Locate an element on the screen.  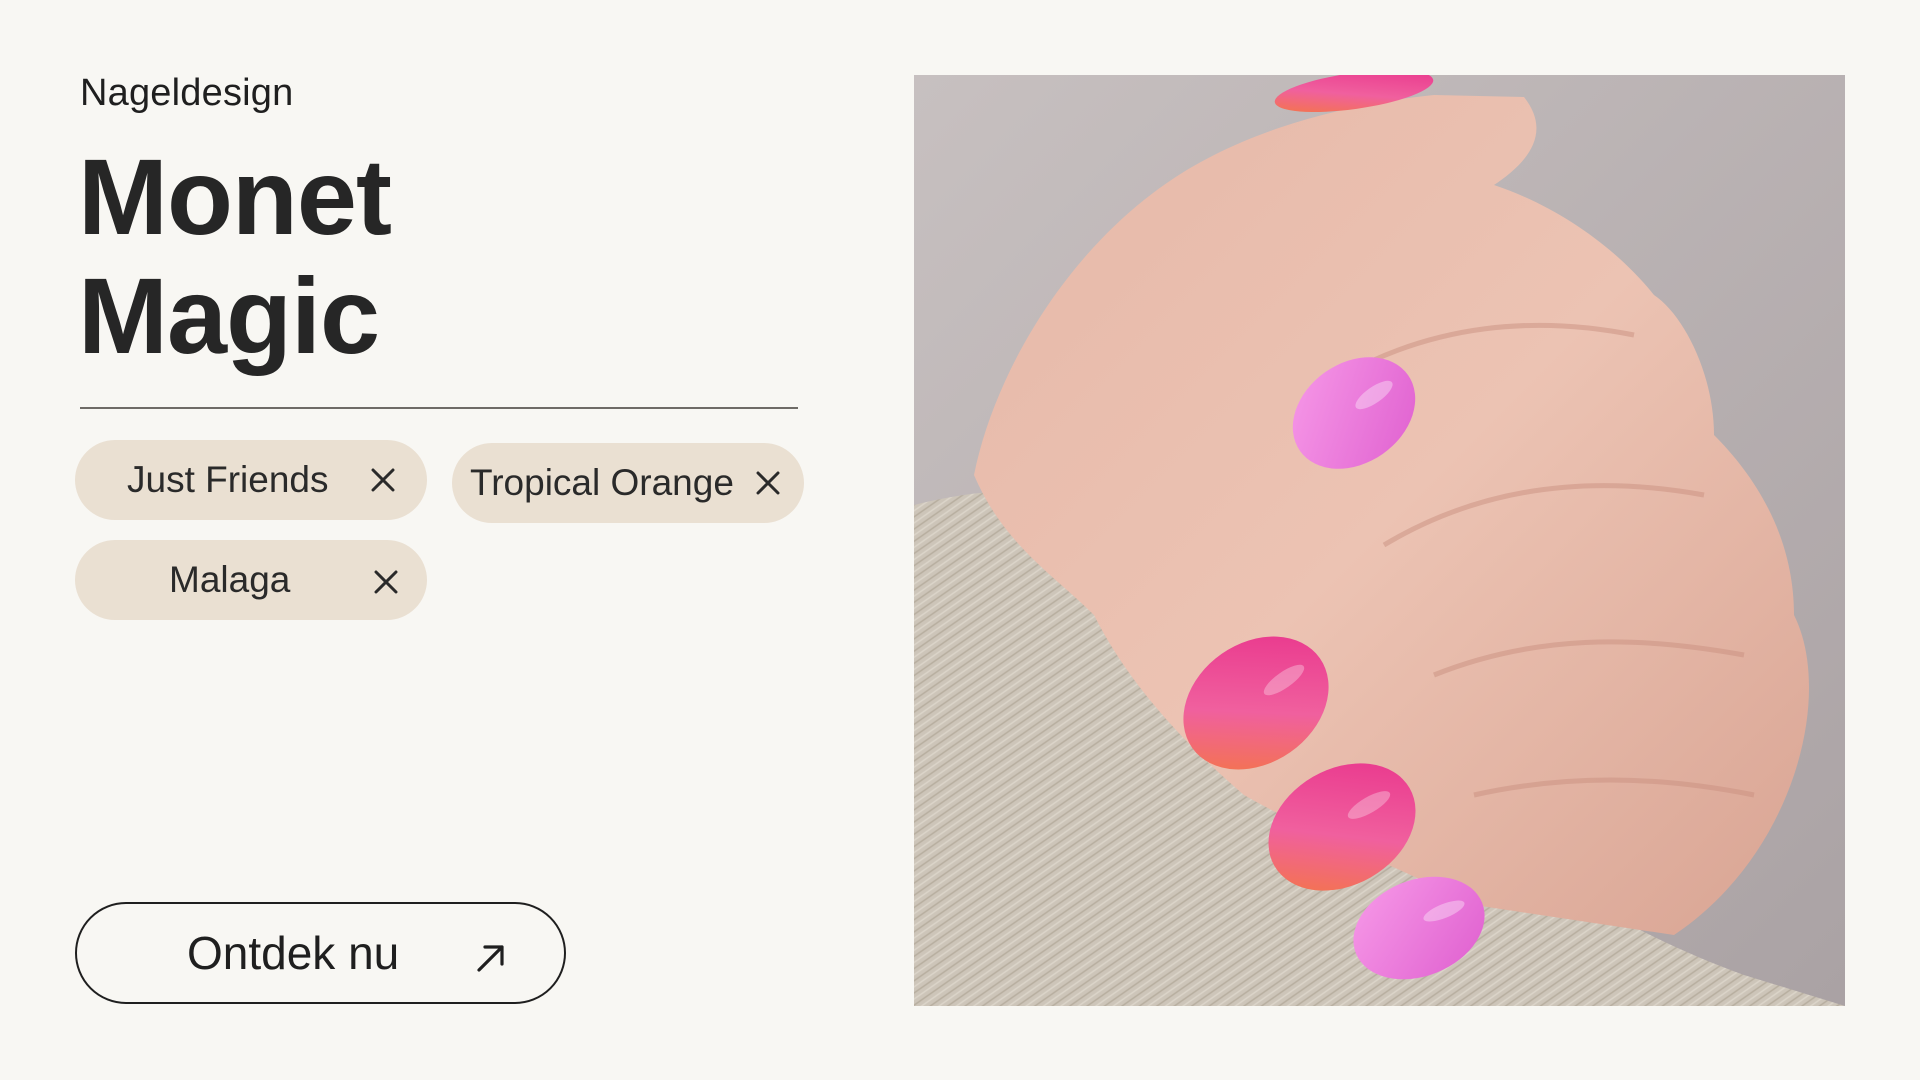
page-title-line-2: Magic is located at coordinates (229, 315).